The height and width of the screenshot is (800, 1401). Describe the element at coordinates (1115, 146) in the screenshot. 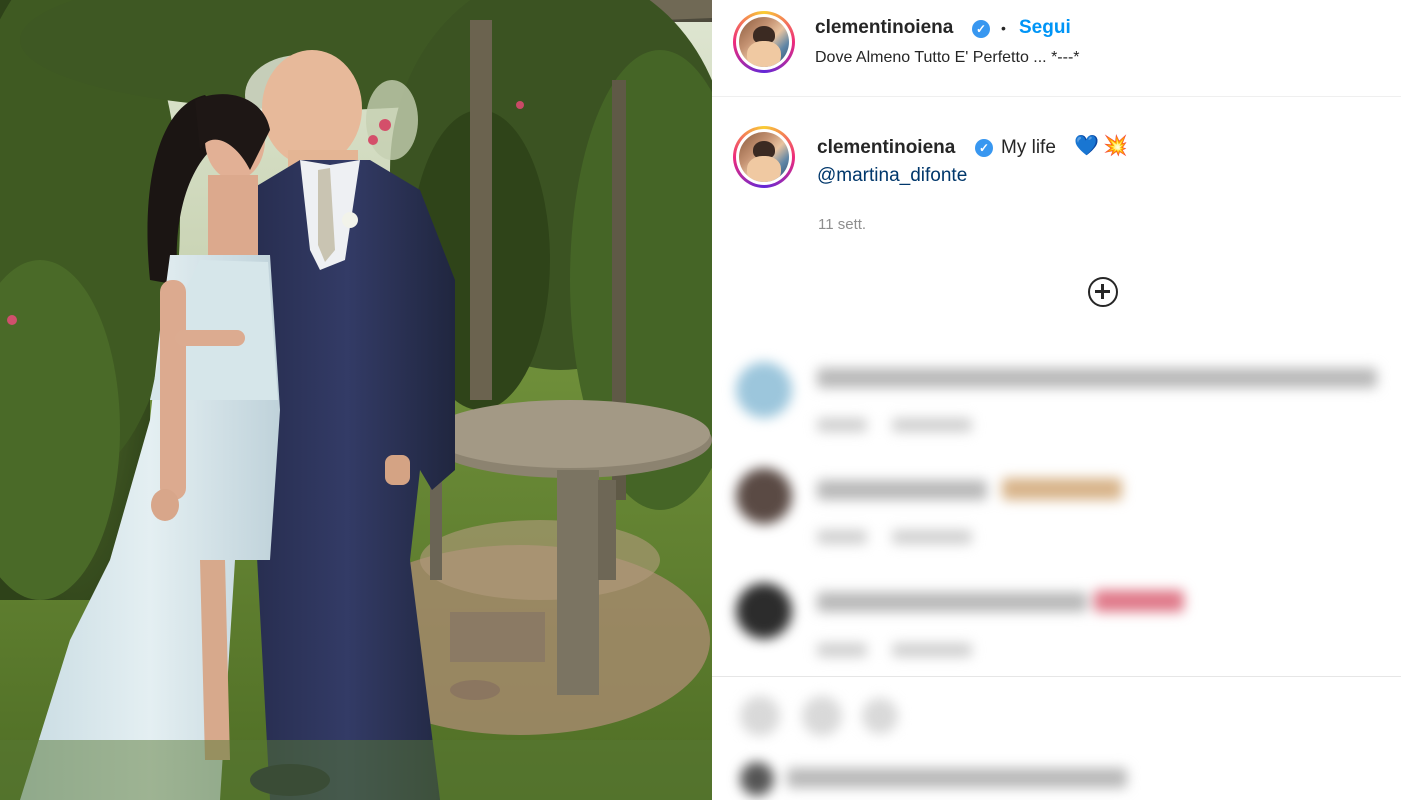

I see `sparkle-emoji: 💥` at that location.